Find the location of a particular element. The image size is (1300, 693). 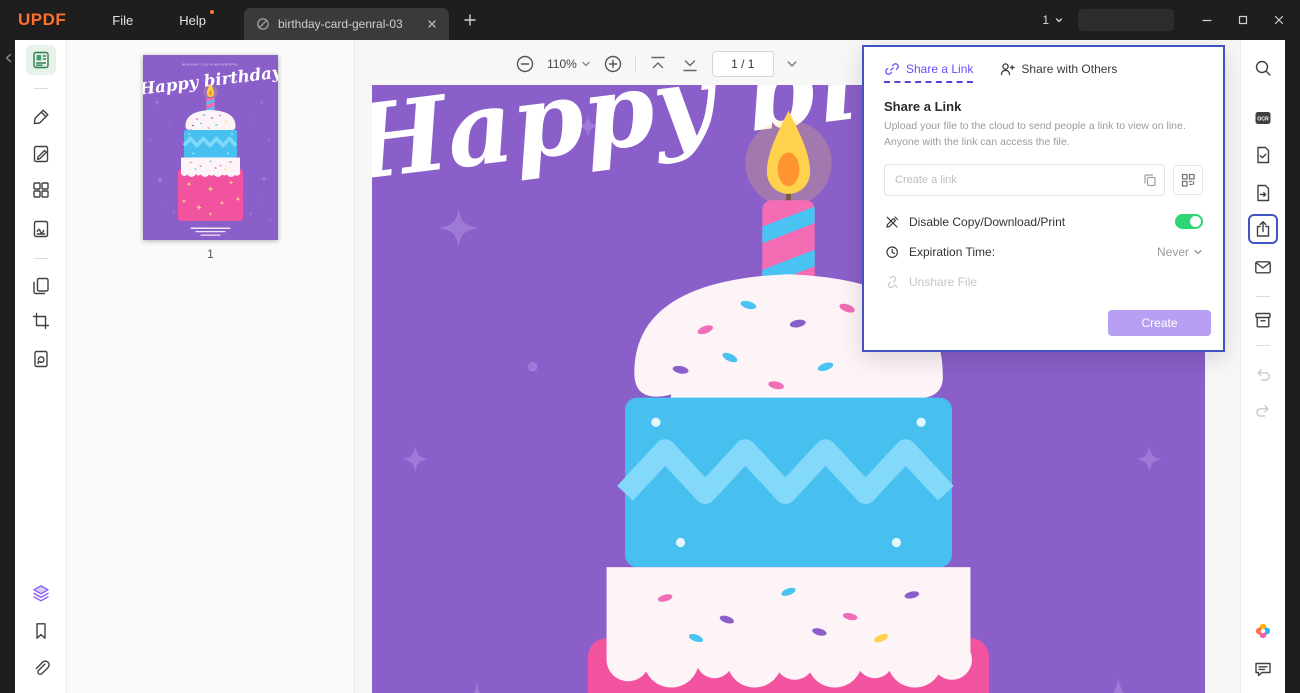

share-button is located at coordinates (1263, 229).